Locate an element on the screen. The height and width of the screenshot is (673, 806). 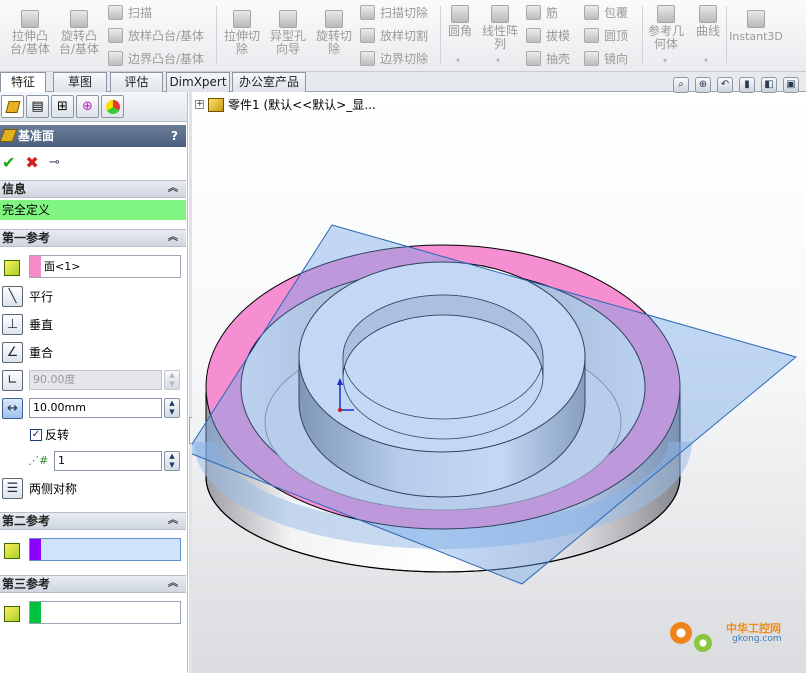
offset-distance-option: ↔ is located at coordinates (15, 408).